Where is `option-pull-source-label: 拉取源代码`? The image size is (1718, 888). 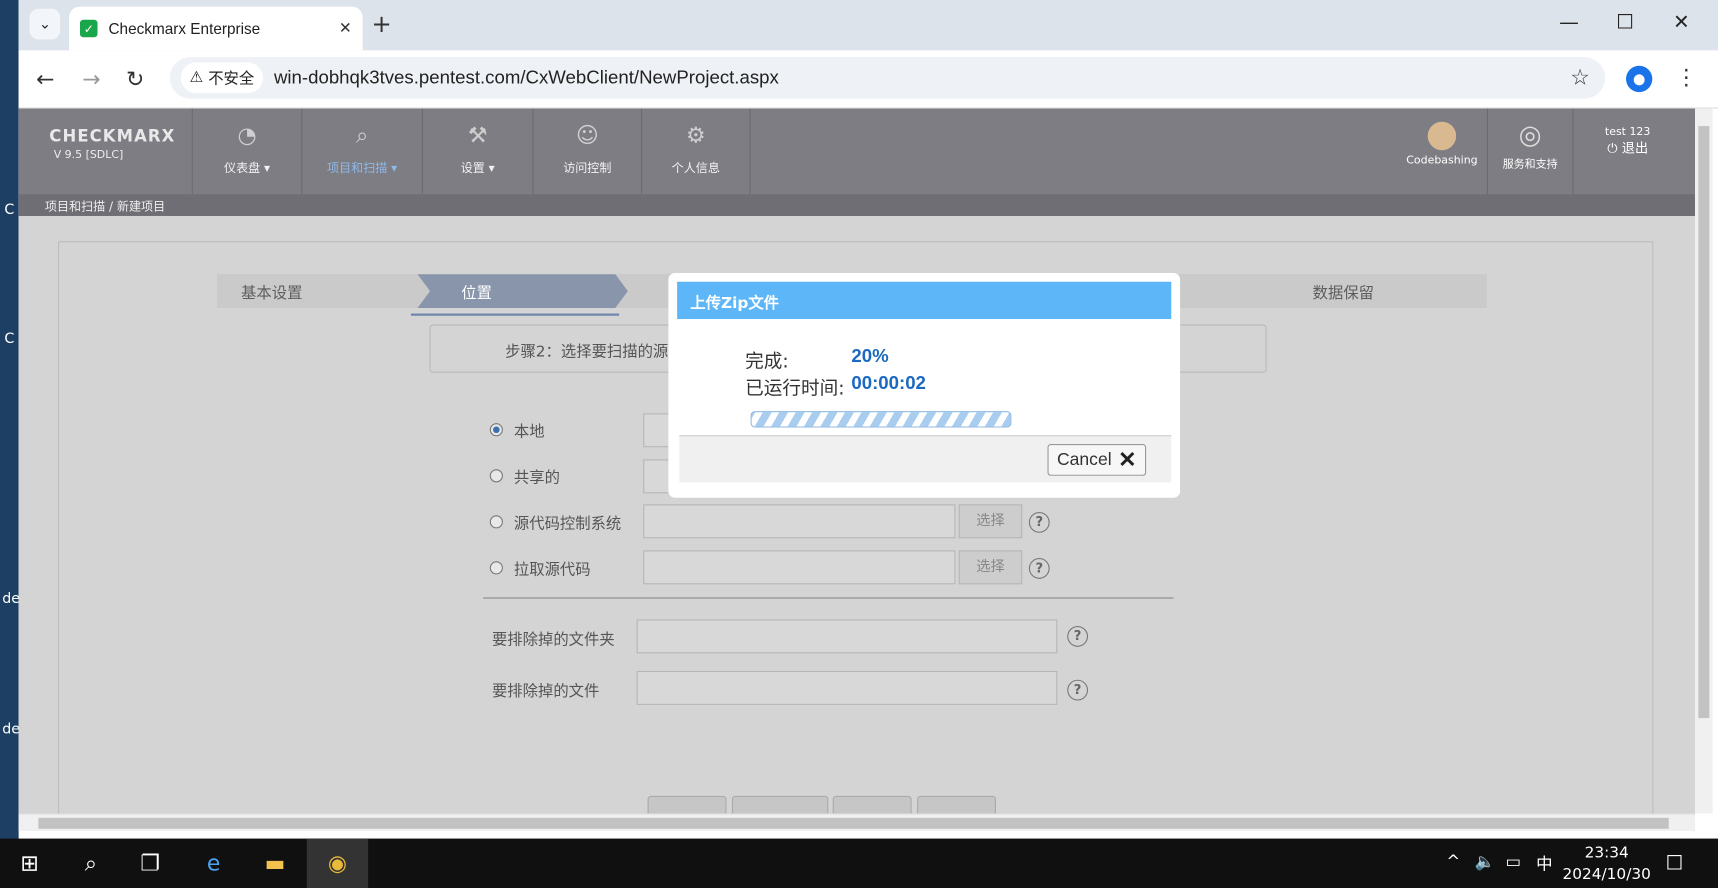 option-pull-source-label: 拉取源代码 is located at coordinates (552, 570).